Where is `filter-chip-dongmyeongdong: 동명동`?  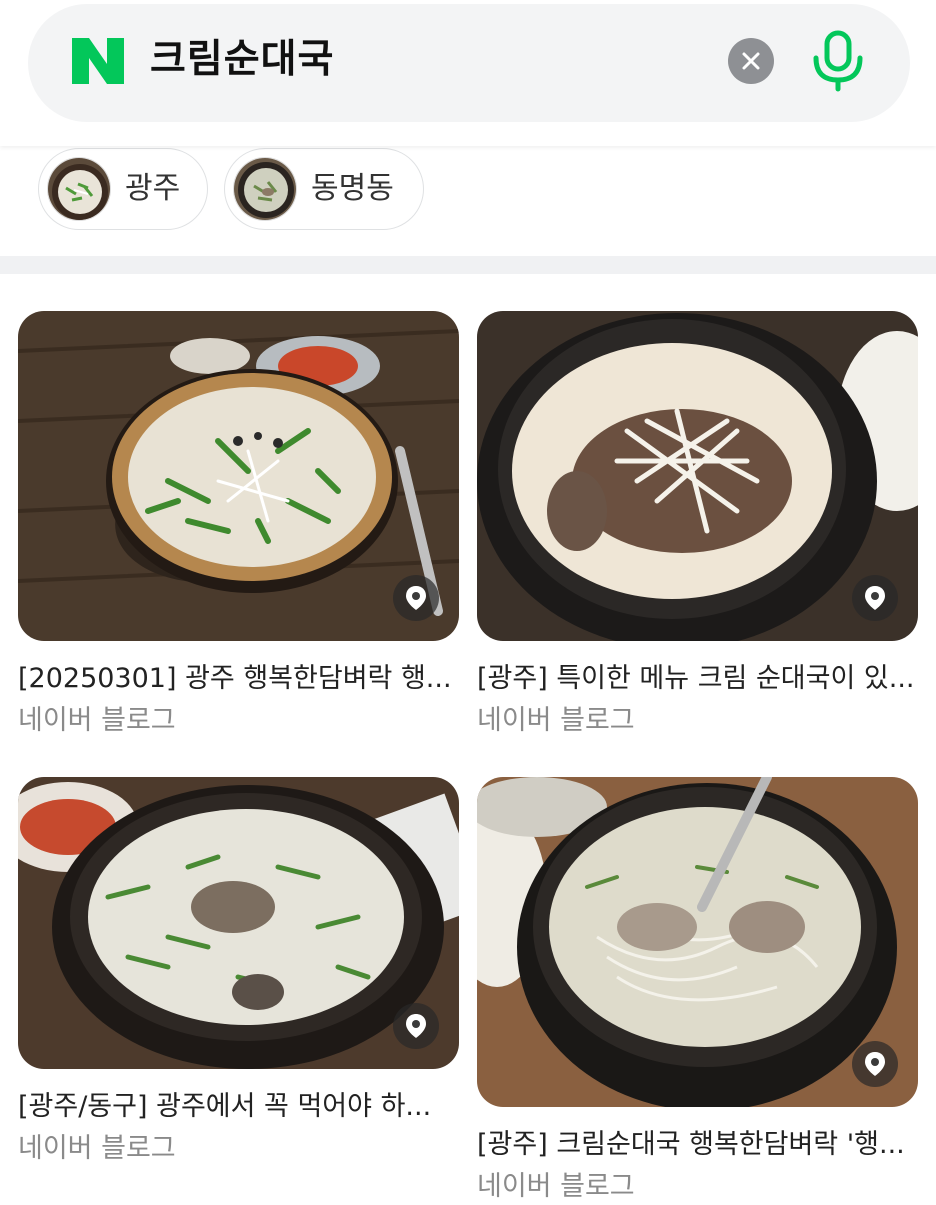
filter-chip-dongmyeongdong: 동명동 is located at coordinates (324, 189).